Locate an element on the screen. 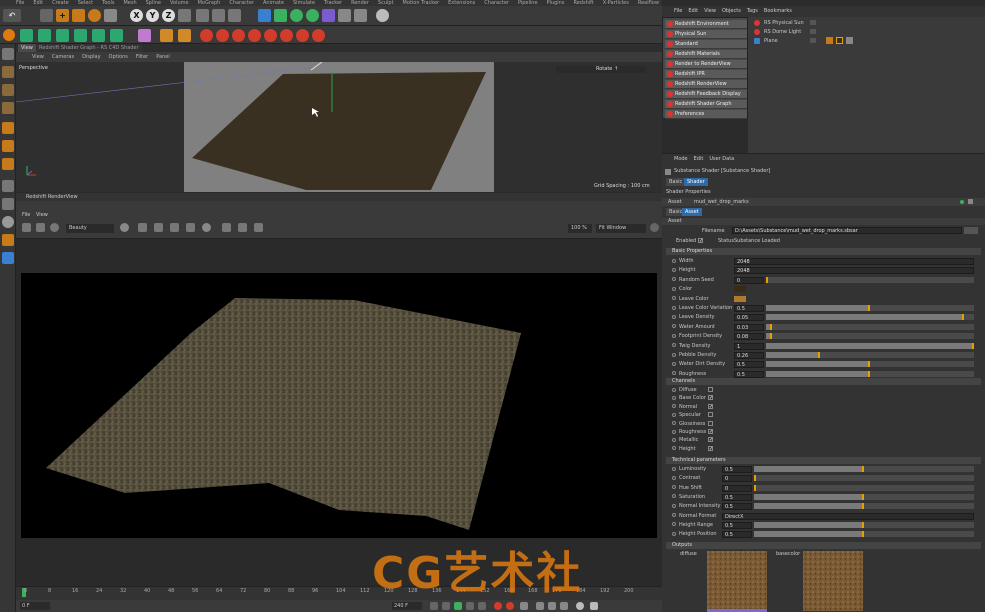  play-icon is located at coordinates (458, 606).